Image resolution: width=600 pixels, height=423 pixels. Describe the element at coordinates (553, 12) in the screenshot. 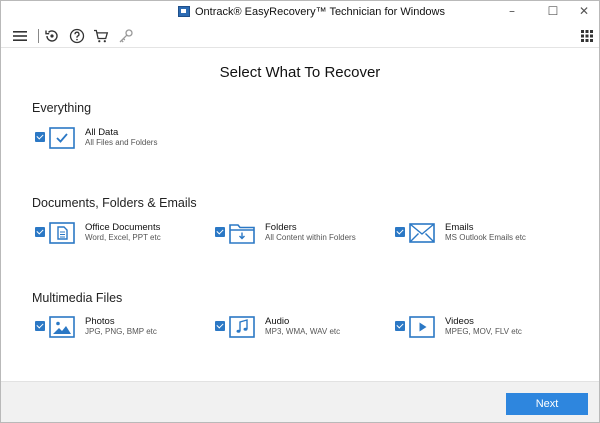

I see `maximize-button: ☐` at that location.